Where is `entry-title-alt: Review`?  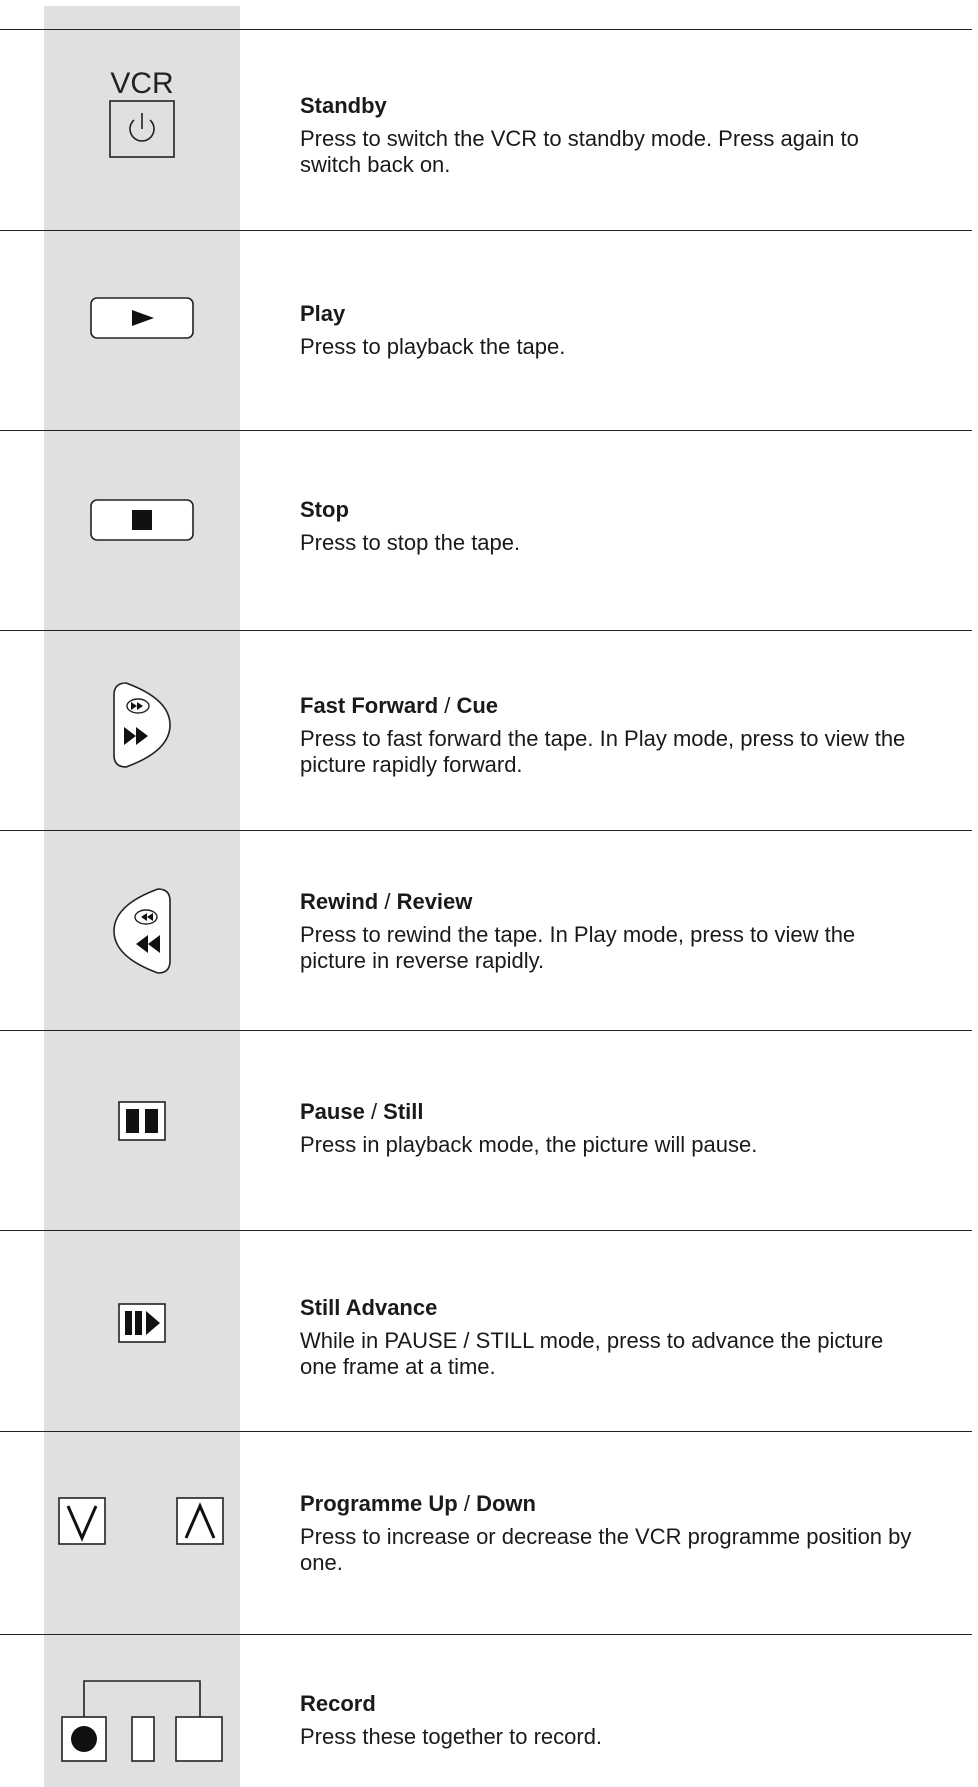 entry-title-alt: Review is located at coordinates (434, 901).